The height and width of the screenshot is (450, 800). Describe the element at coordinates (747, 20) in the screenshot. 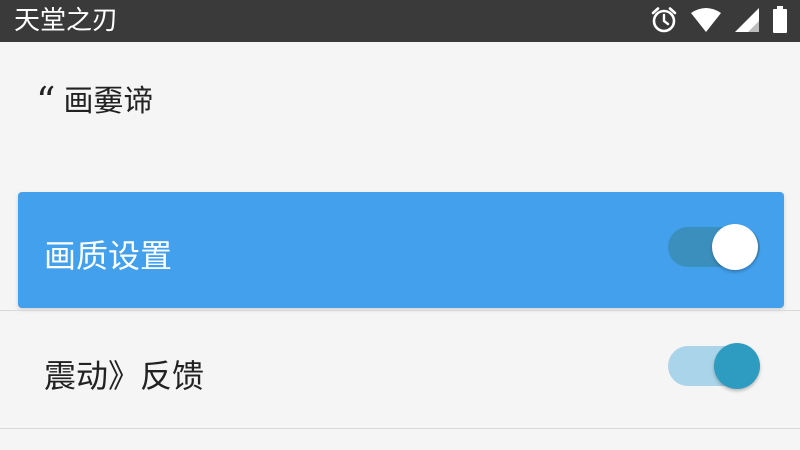

I see `cell-signal-icon` at that location.